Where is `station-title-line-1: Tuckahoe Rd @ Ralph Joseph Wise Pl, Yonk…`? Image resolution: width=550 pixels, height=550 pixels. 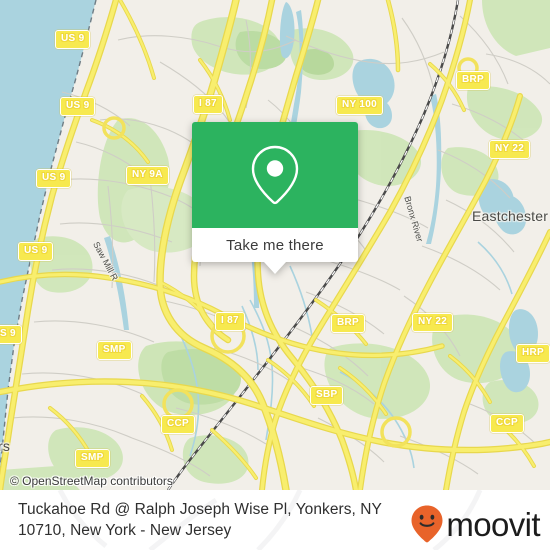
station-title-line-1: Tuckahoe Rd @ Ralph Joseph Wise Pl, Yonk… is located at coordinates (200, 509).